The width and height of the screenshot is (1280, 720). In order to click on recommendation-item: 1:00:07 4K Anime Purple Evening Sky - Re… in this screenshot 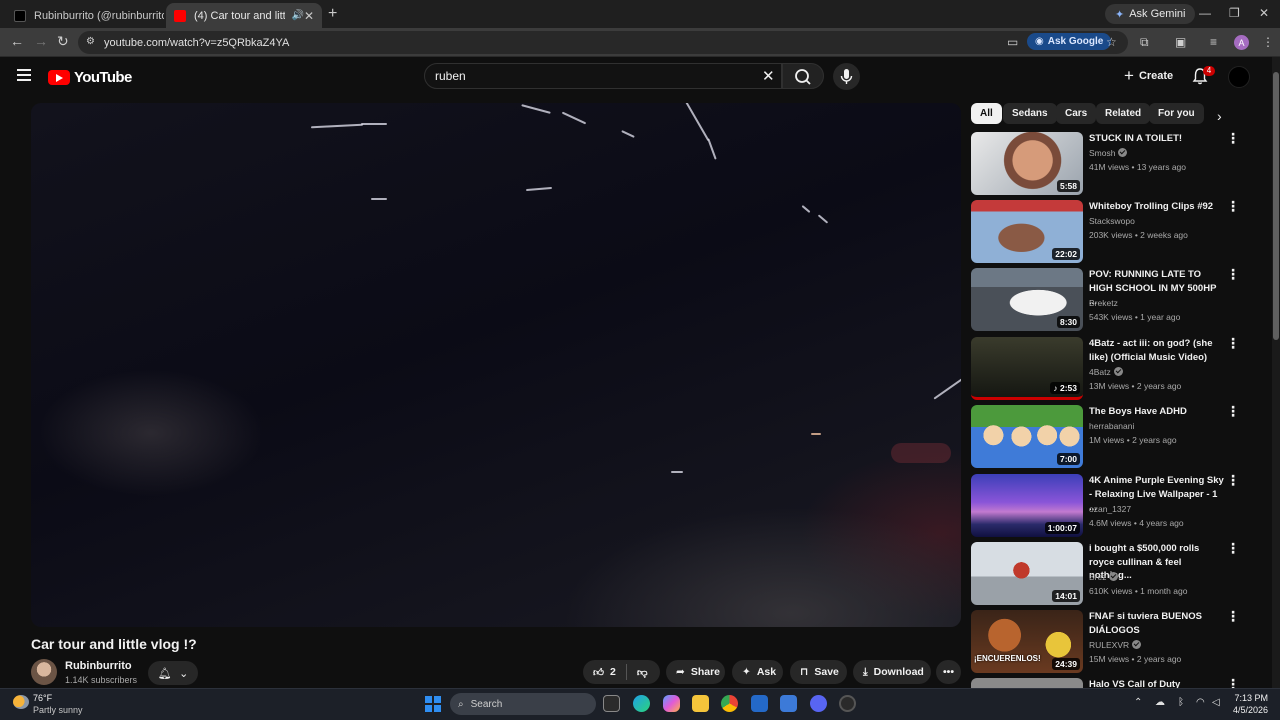, I will do `click(1108, 505)`.